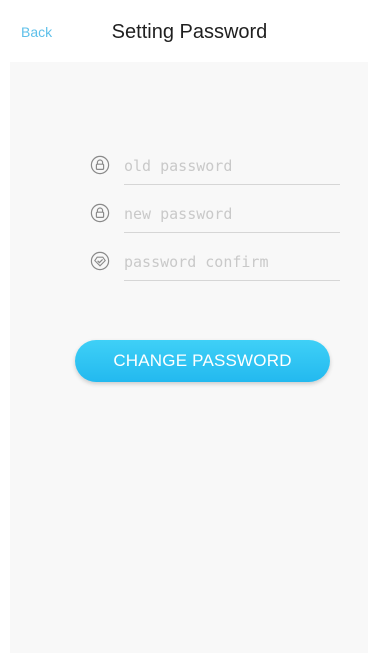 Image resolution: width=379 pixels, height=653 pixels. Describe the element at coordinates (100, 261) in the screenshot. I see `check-circle-icon` at that location.